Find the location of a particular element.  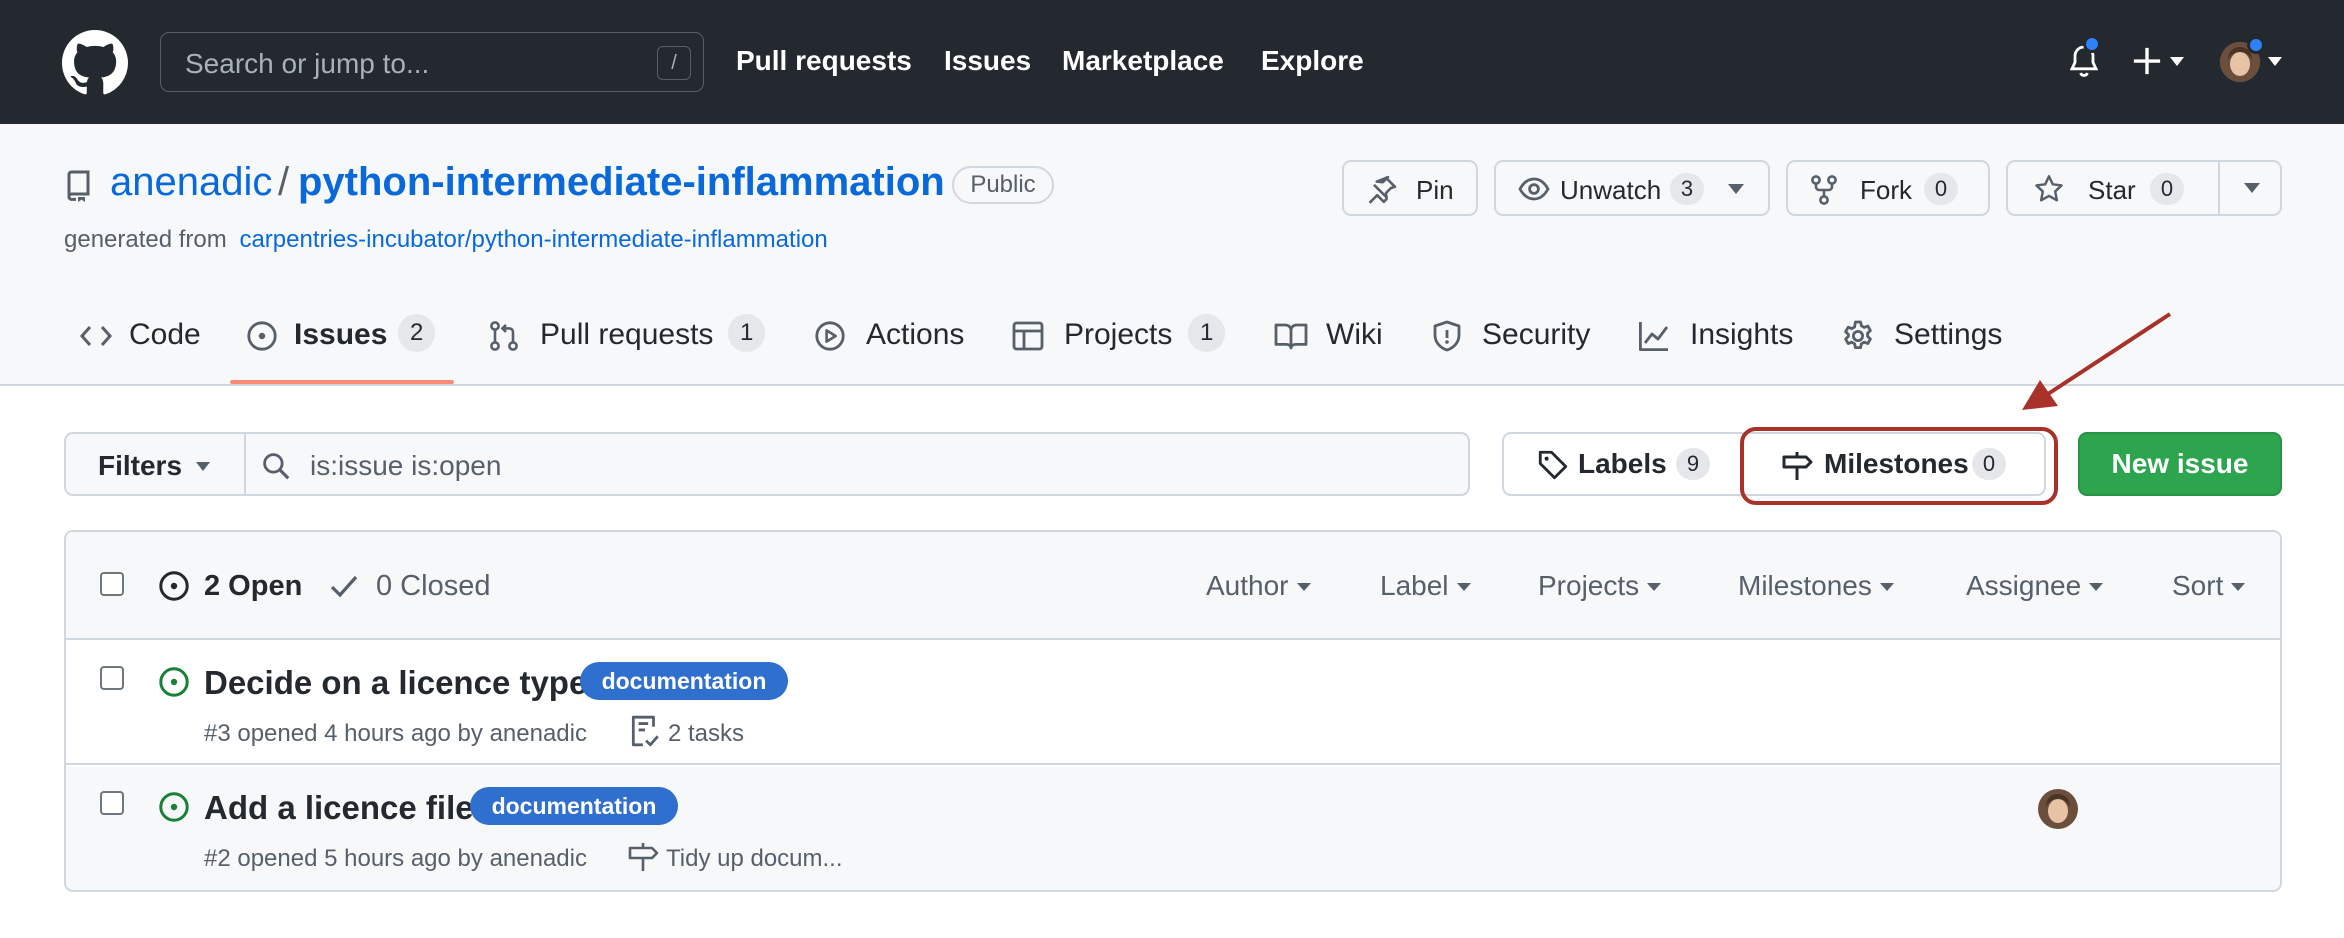

fork-button: Fork 0 is located at coordinates (1888, 188).